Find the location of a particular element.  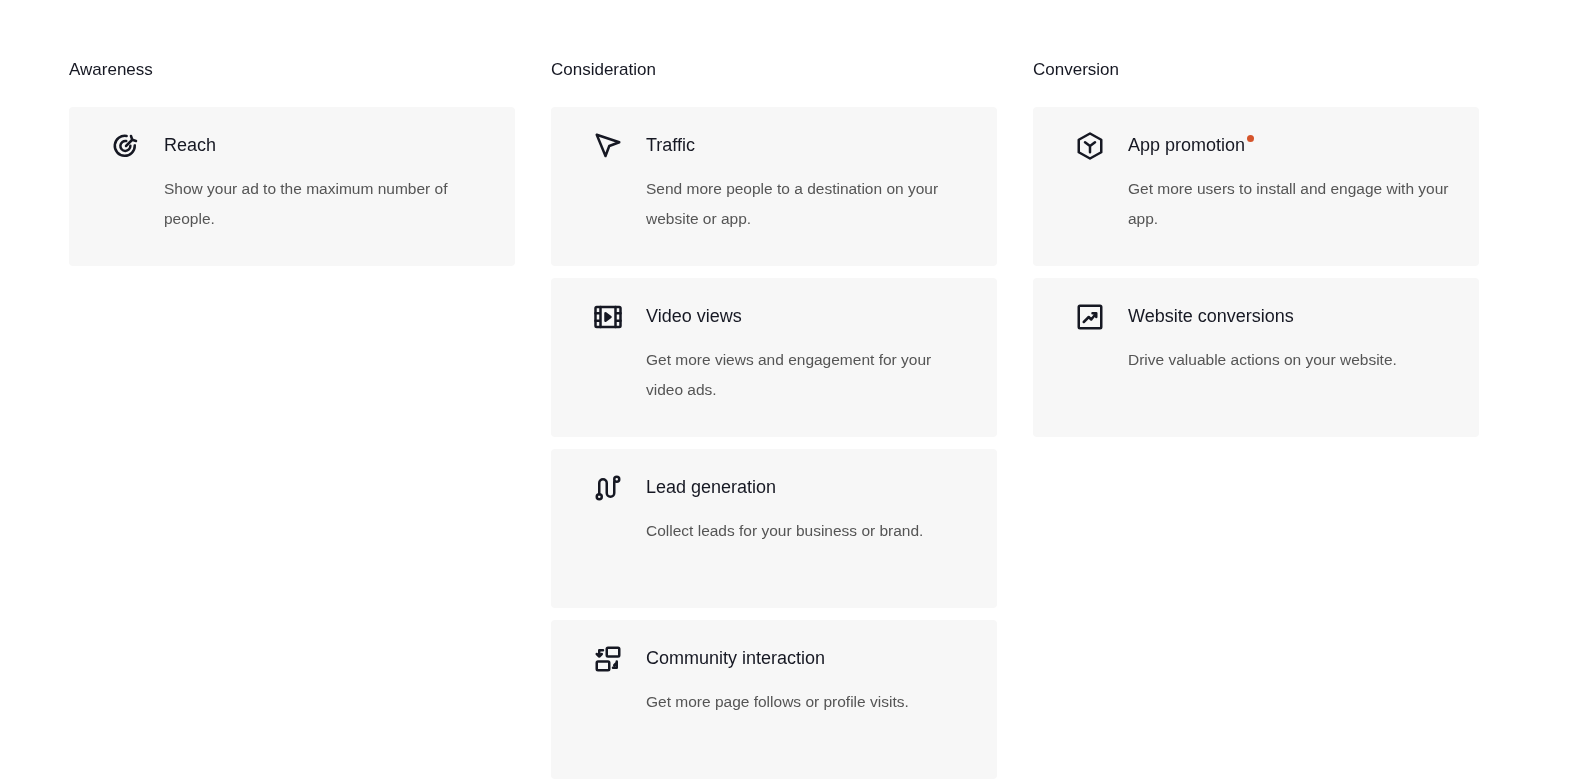

objective-title: Video views is located at coordinates (694, 316).